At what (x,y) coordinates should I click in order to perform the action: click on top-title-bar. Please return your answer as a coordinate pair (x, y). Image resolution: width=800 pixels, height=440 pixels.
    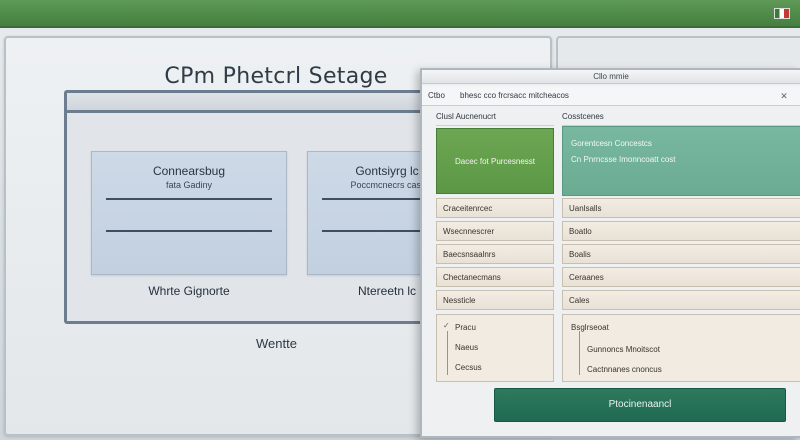
    Looking at the image, I should click on (400, 14).